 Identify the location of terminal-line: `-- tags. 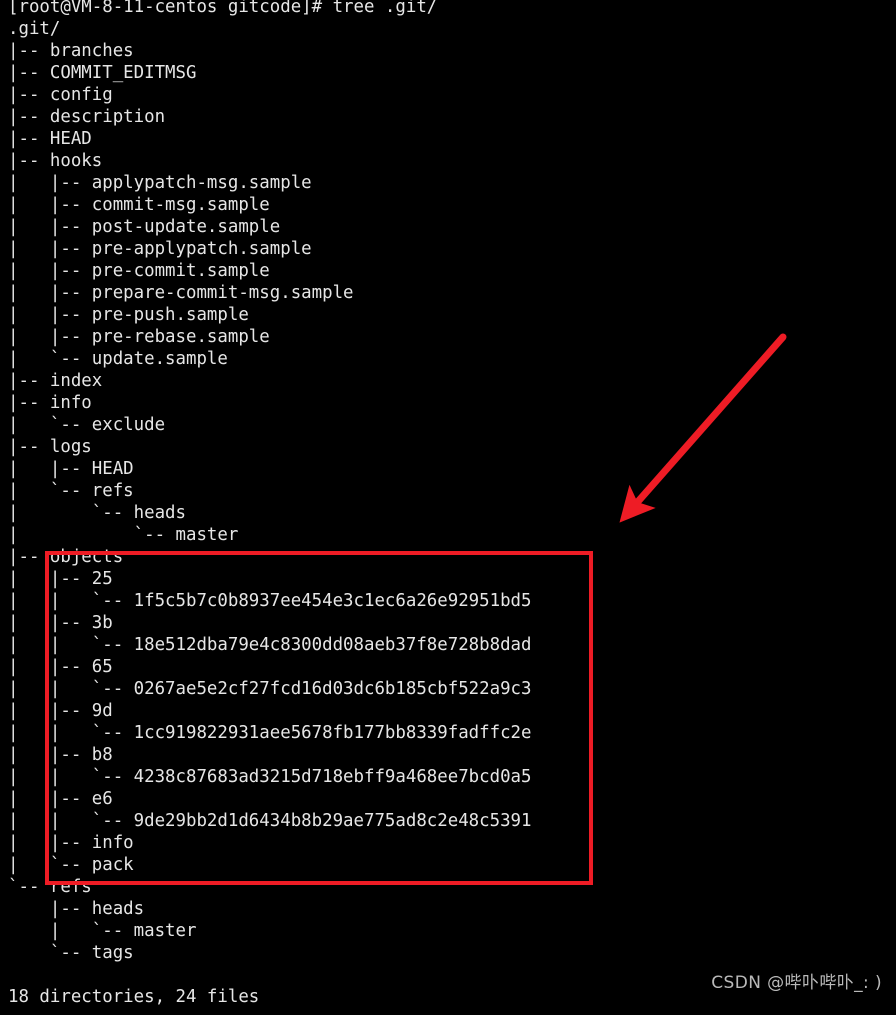
(71, 953).